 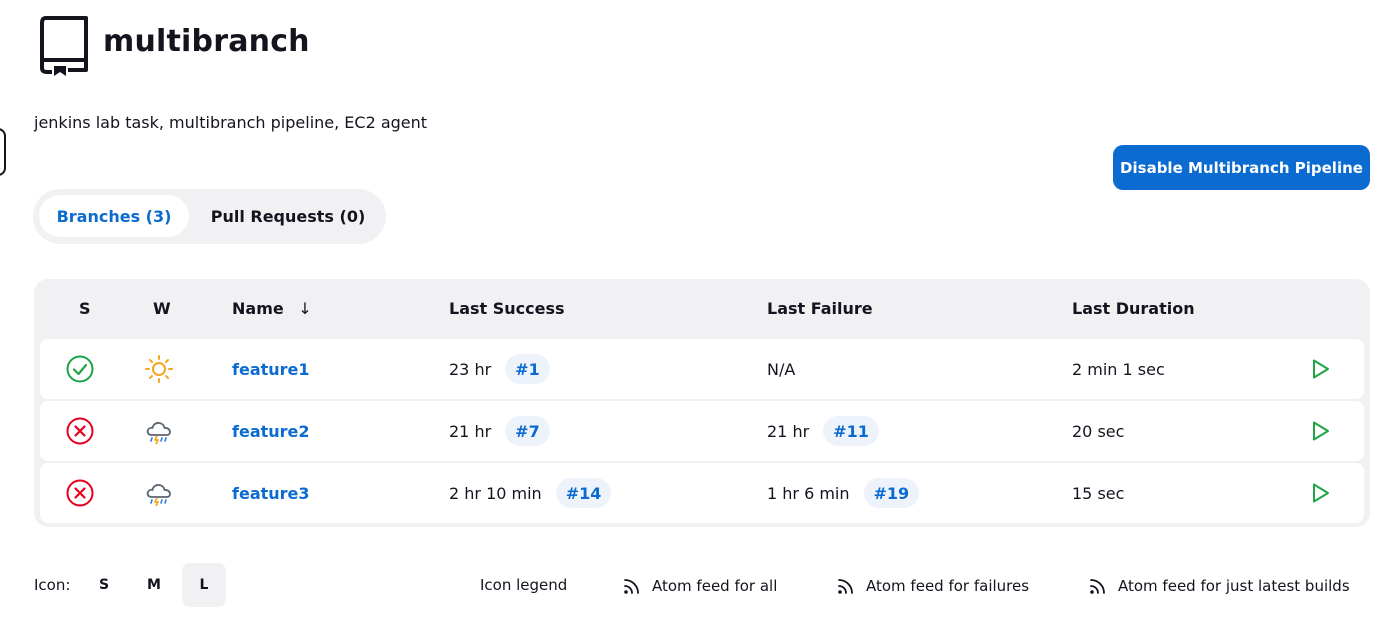 I want to click on build-link: #19, so click(x=891, y=493).